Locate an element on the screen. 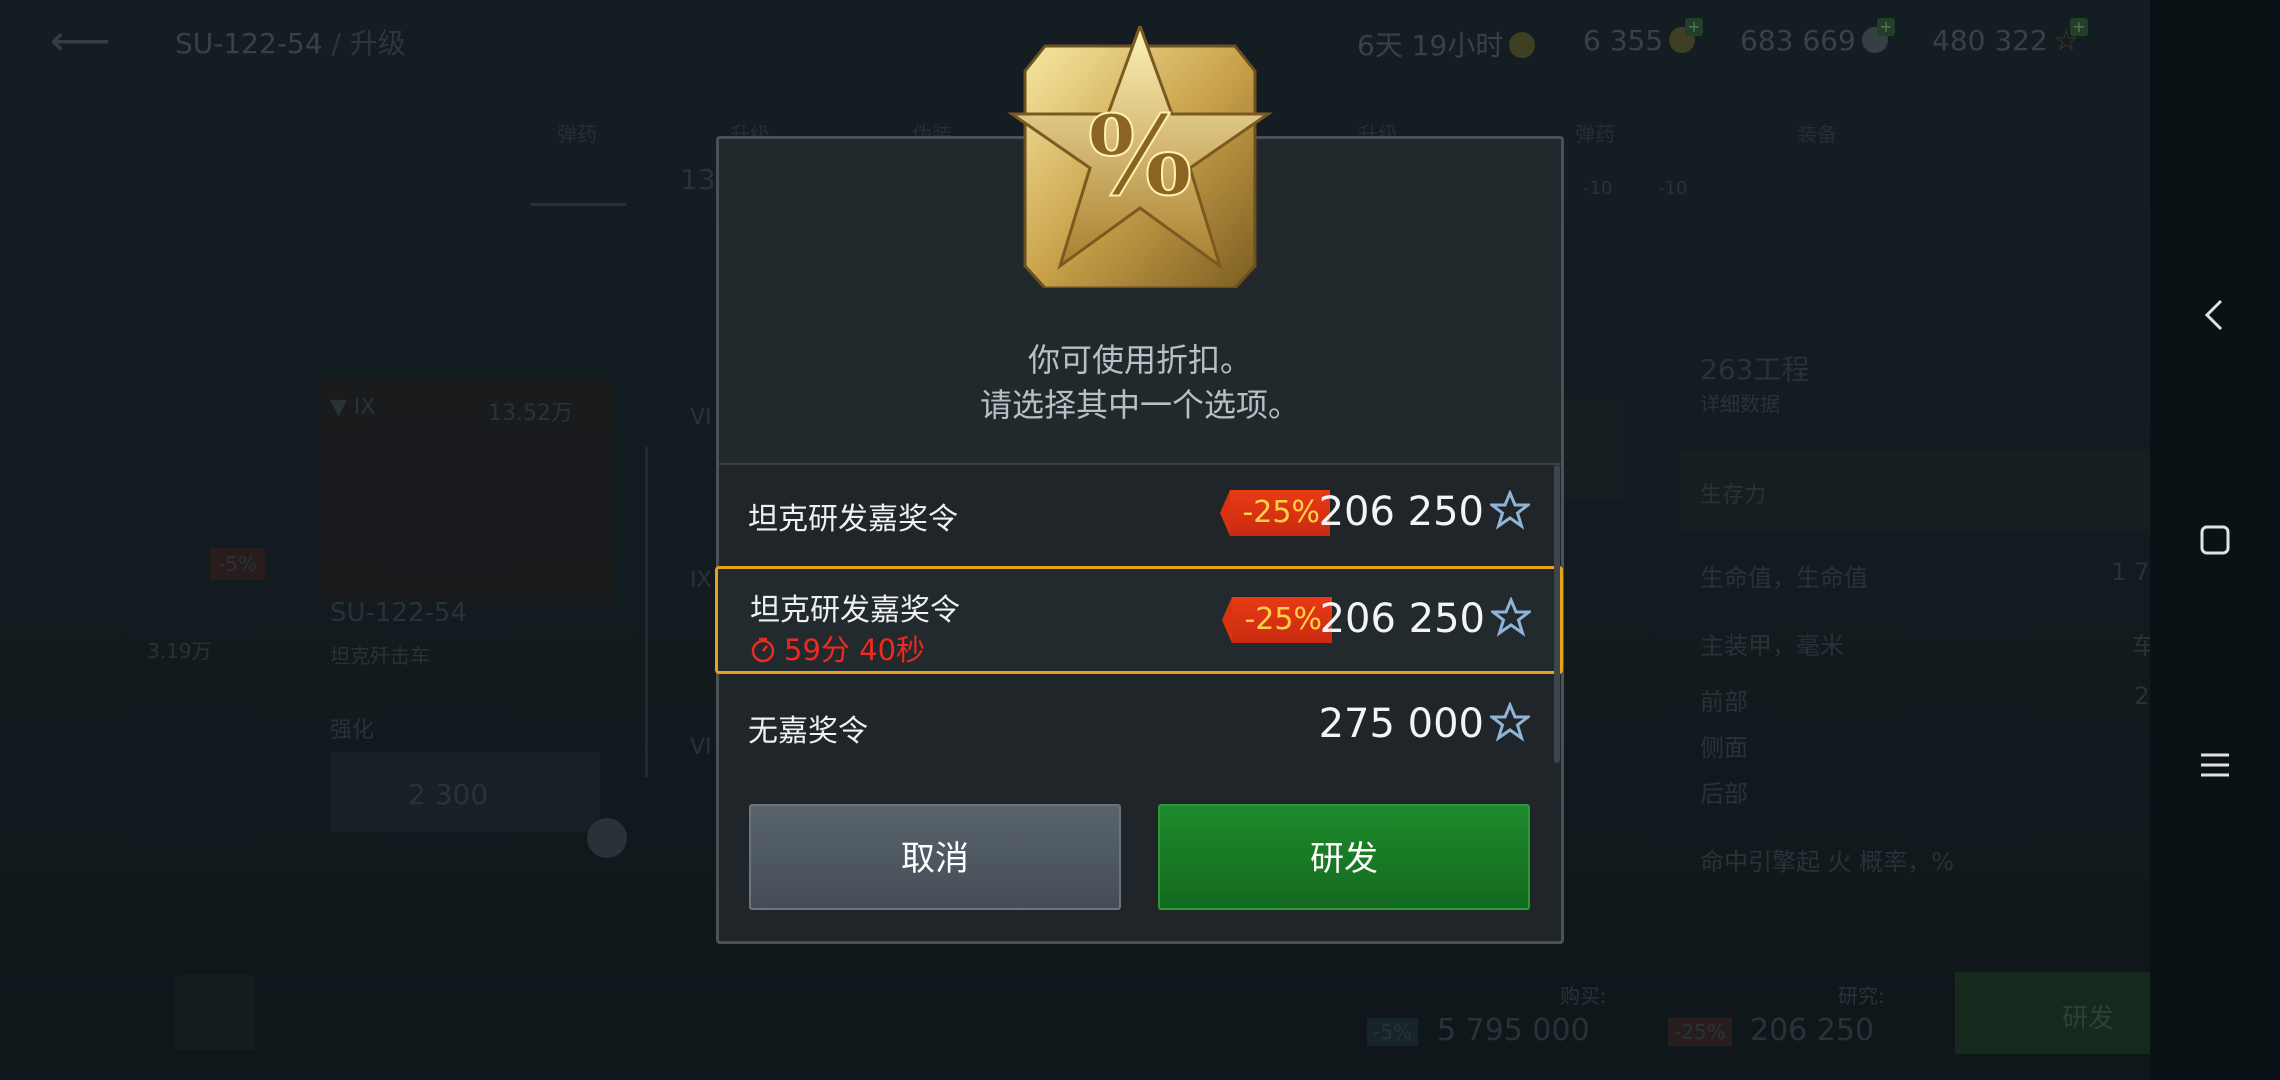 The height and width of the screenshot is (1080, 2280). dialog-message-line2: 请选择其中一个选项。 is located at coordinates (1139, 405).